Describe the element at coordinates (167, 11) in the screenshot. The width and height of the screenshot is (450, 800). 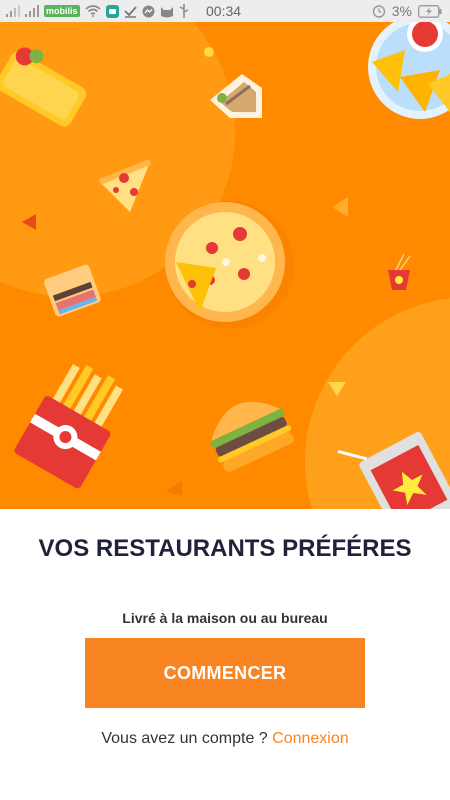
I see `cat-icon` at that location.